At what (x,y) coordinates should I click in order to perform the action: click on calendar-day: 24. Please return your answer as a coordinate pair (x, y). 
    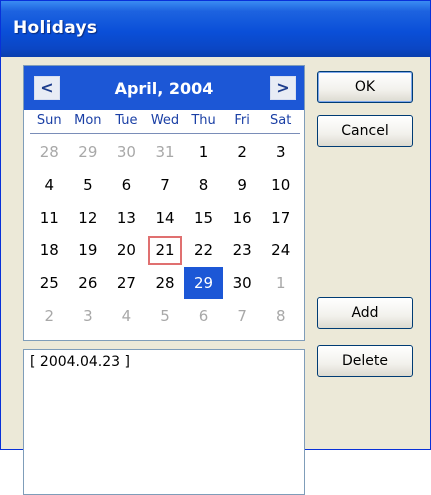
    Looking at the image, I should click on (280, 250).